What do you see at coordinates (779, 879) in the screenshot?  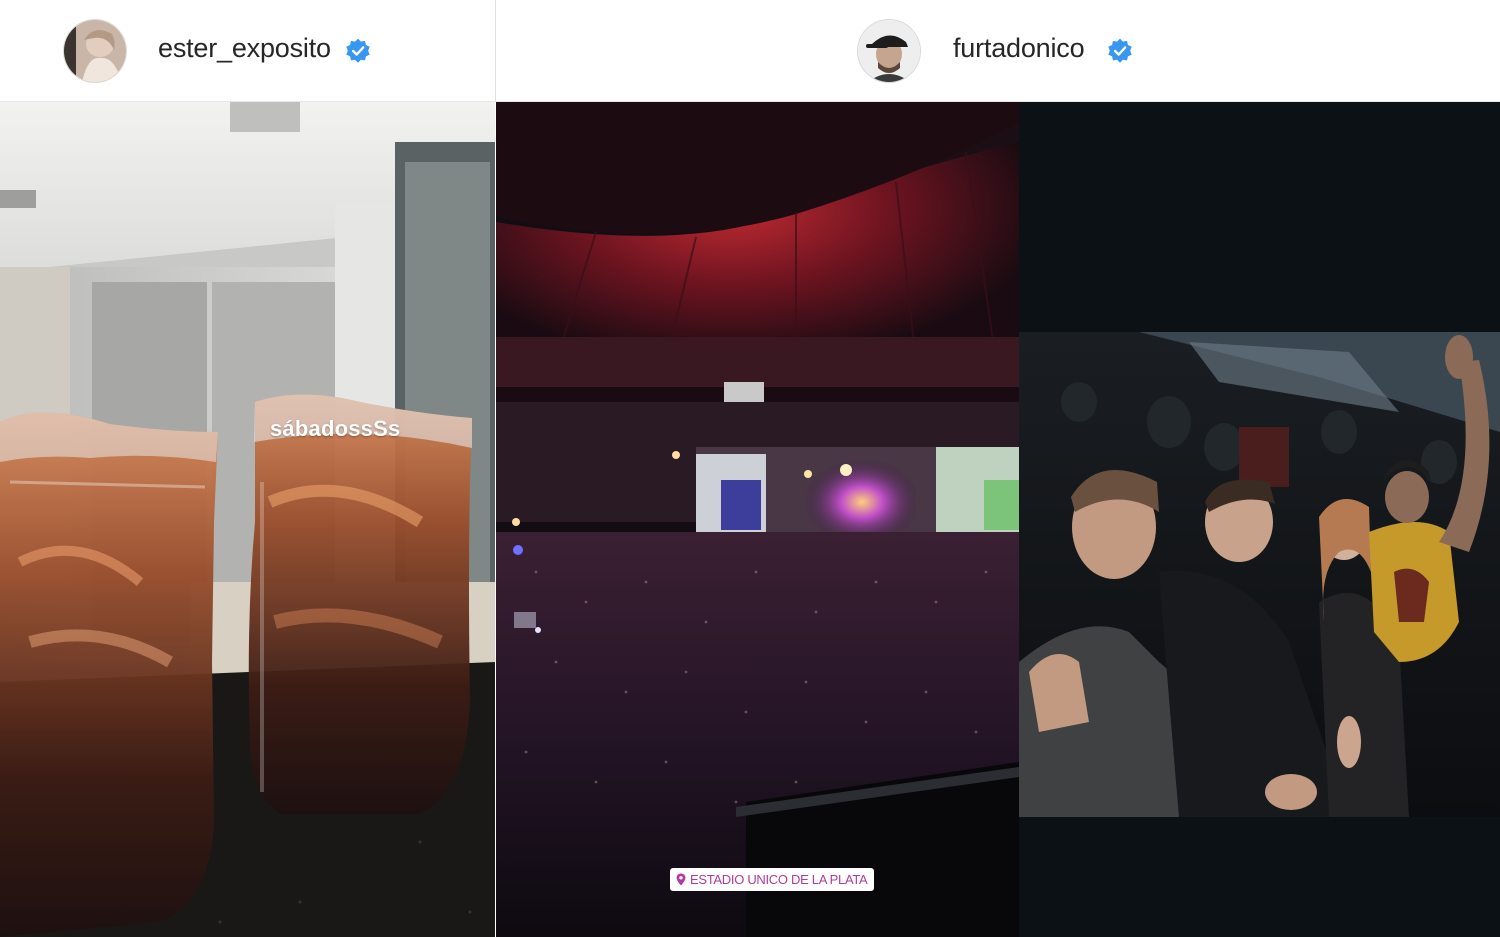 I see `location-label: ESTADIO UNICO DE LA PLATA` at bounding box center [779, 879].